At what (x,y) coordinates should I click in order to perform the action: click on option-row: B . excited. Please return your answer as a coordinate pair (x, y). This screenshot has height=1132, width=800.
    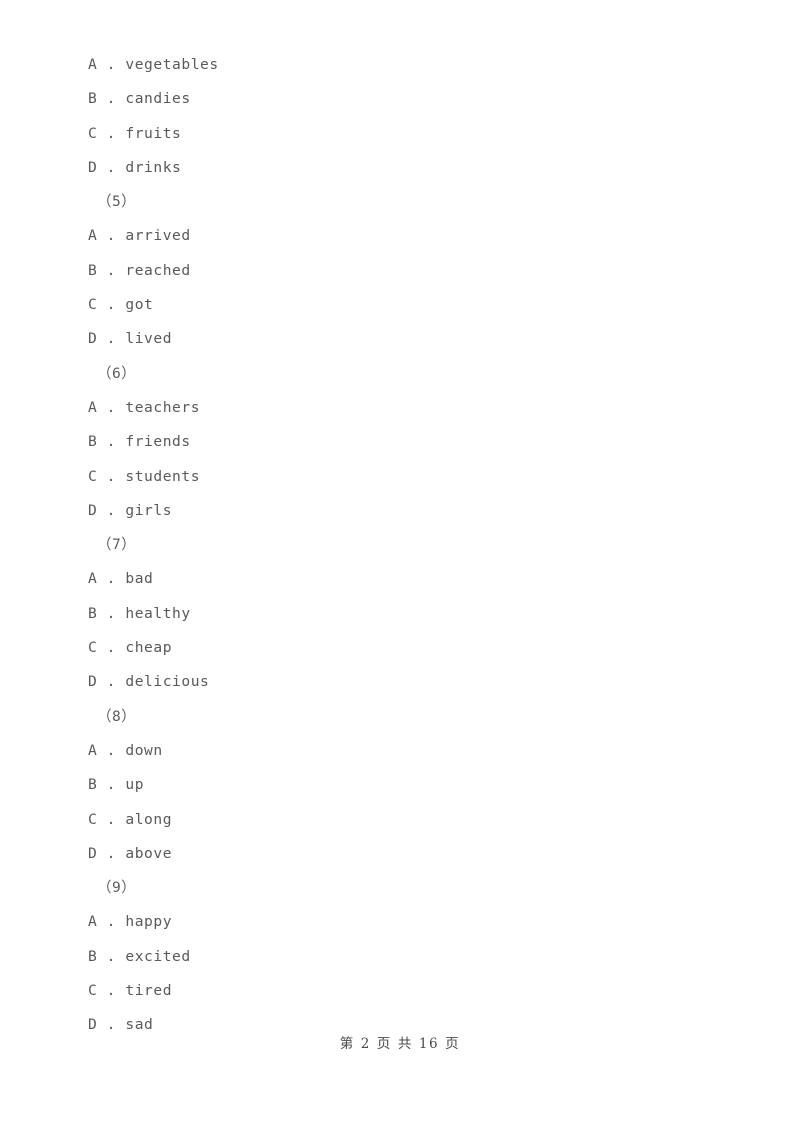
    Looking at the image, I should click on (408, 957).